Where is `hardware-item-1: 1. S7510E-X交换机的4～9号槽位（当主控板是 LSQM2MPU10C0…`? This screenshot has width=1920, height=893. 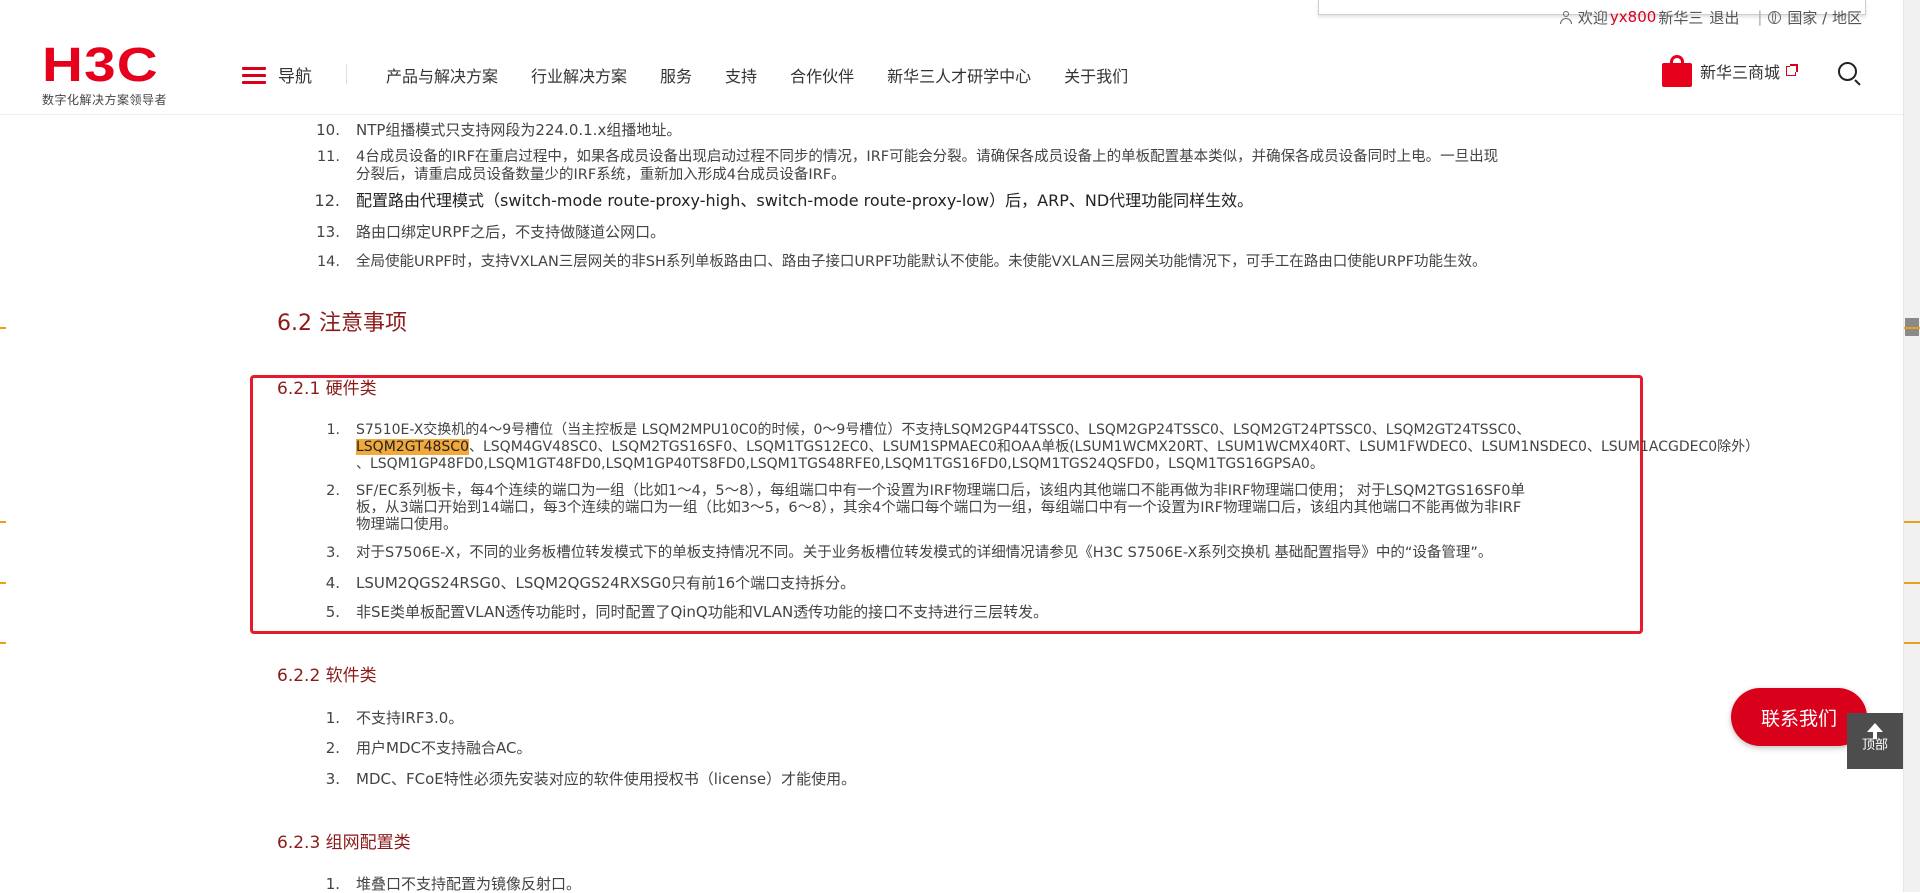
hardware-item-1: 1. S7510E-X交换机的4～9号槽位（当主控板是 LSQM2MPU10C0… is located at coordinates (1043, 447).